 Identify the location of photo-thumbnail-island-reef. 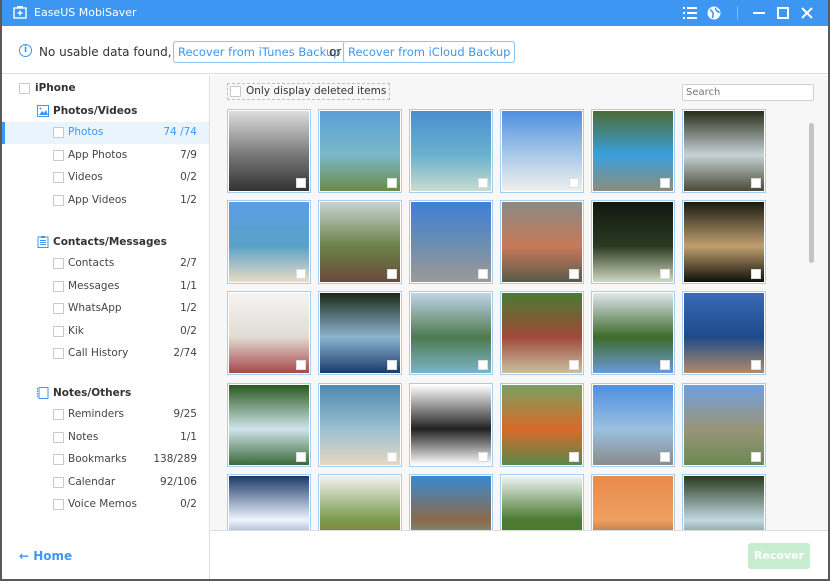
(360, 151).